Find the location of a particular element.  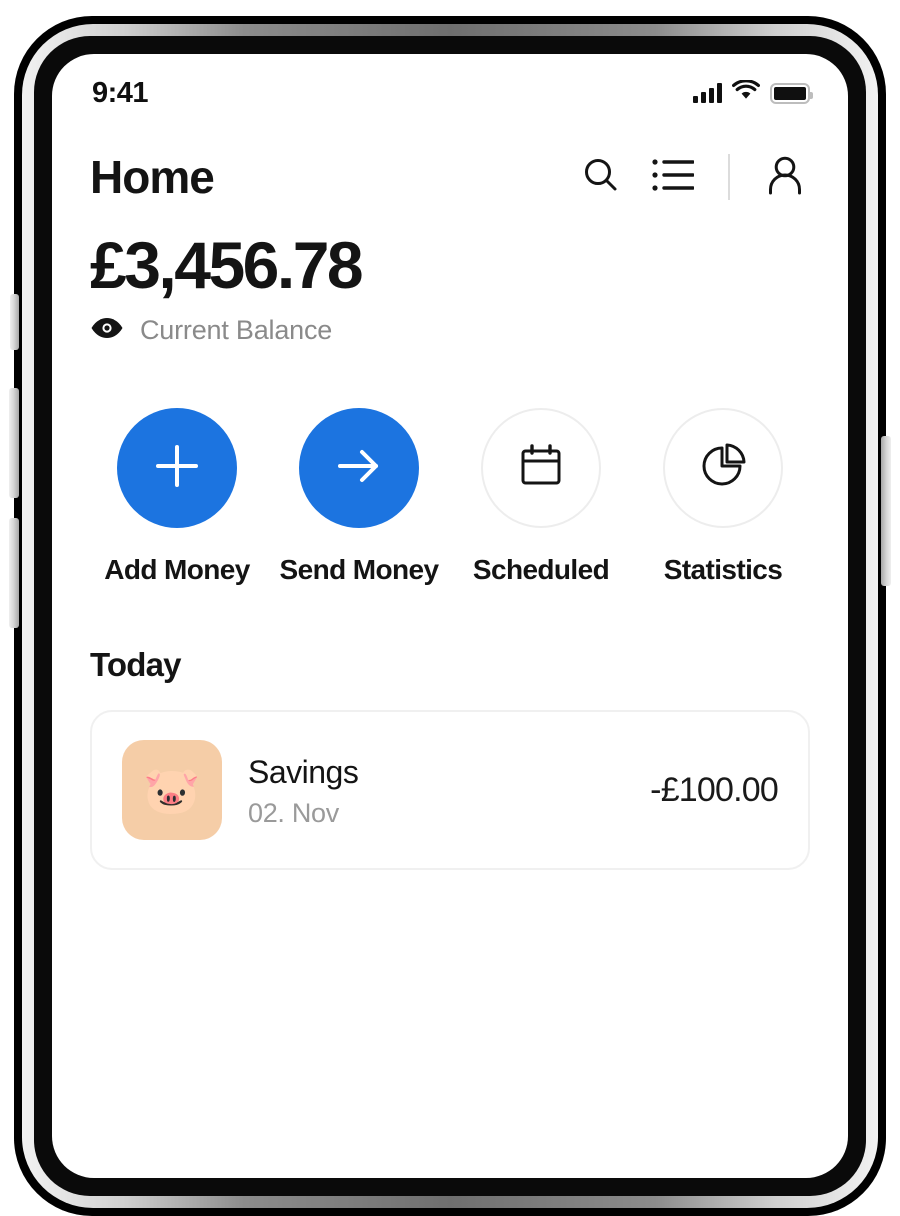

pie-chart-icon is located at coordinates (723, 468).